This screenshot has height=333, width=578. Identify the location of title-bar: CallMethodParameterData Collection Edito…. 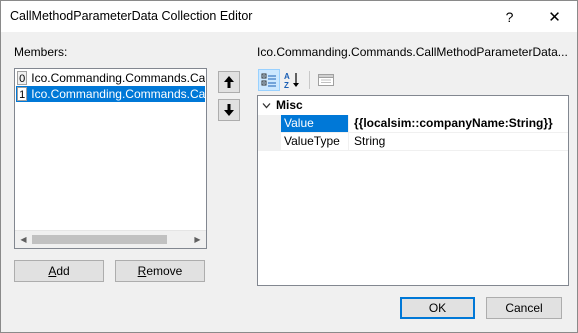
(289, 16).